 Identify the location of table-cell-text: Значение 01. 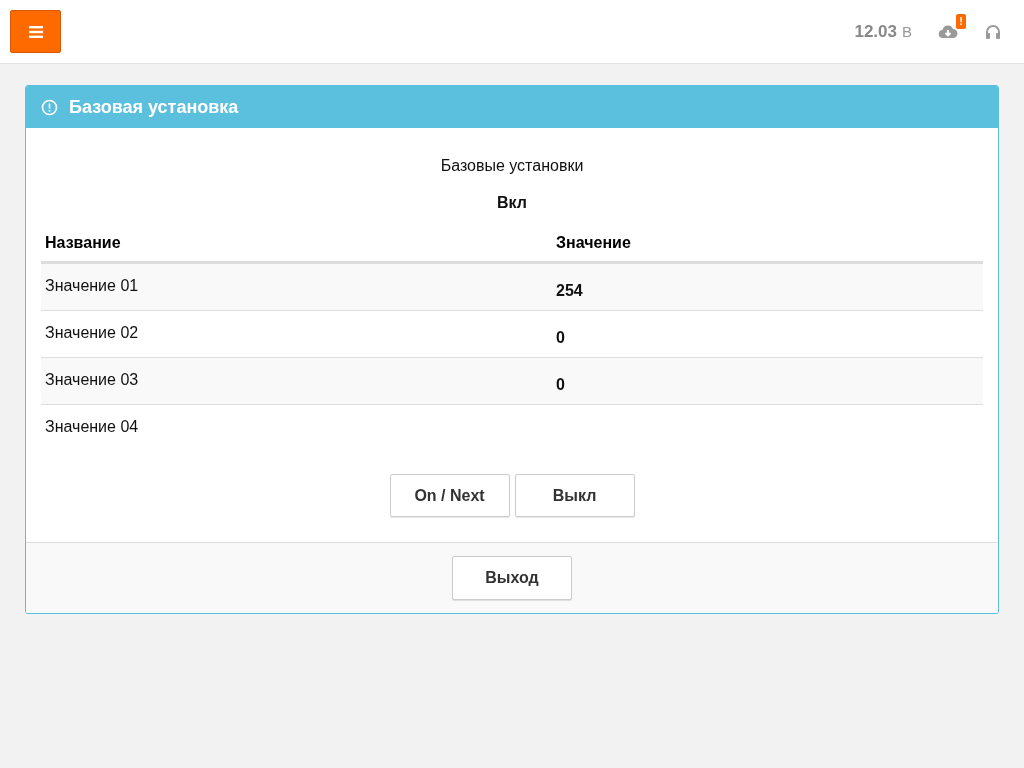
(92, 286).